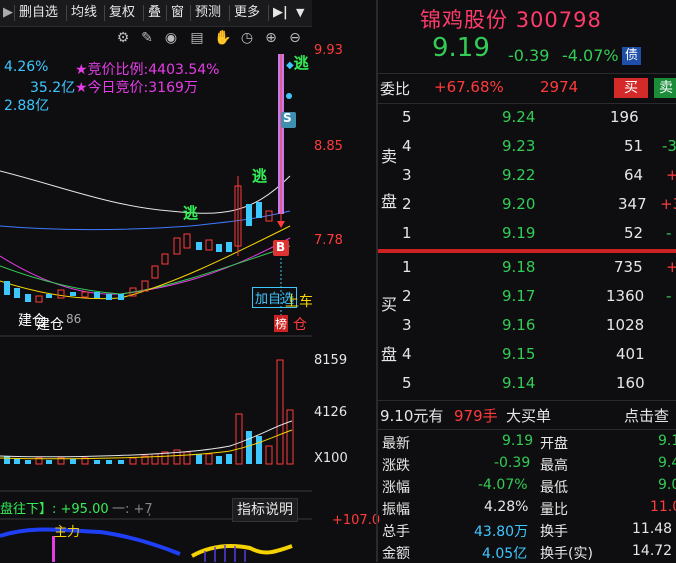  What do you see at coordinates (464, 20) in the screenshot?
I see `stock-name: 锦鸡股份` at bounding box center [464, 20].